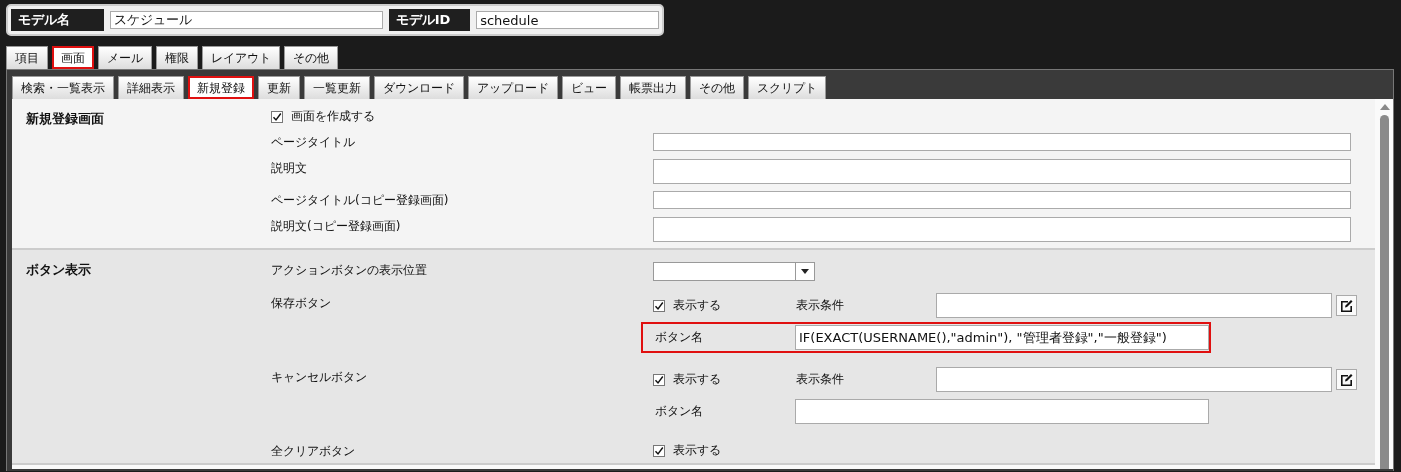  I want to click on model-name-field: スケジュール, so click(246, 20).